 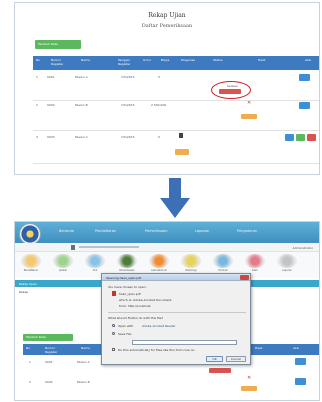 What do you see at coordinates (184, 342) in the screenshot?
I see `open-with-path-field` at bounding box center [184, 342].